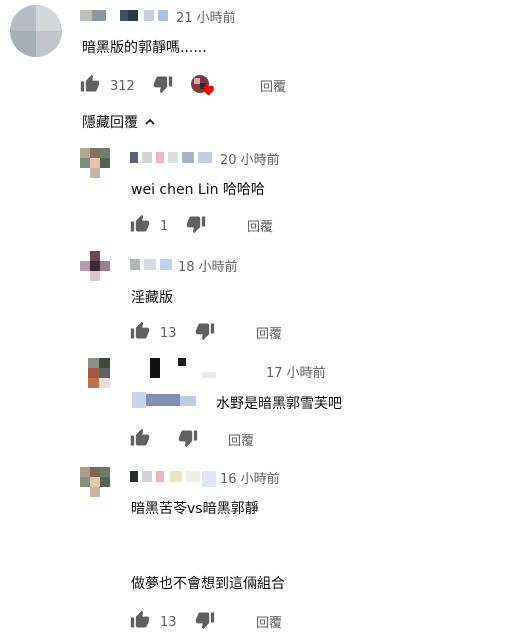  Describe the element at coordinates (198, 190) in the screenshot. I see `reply-text: wei chen Lin 哈哈哈` at that location.